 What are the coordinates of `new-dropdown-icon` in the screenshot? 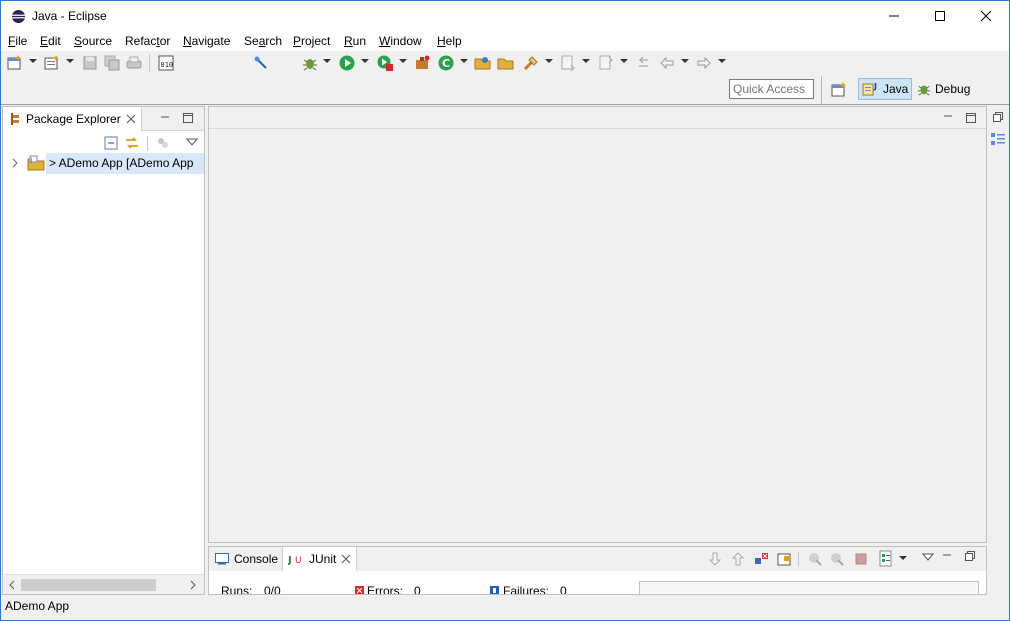 It's located at (33, 61).